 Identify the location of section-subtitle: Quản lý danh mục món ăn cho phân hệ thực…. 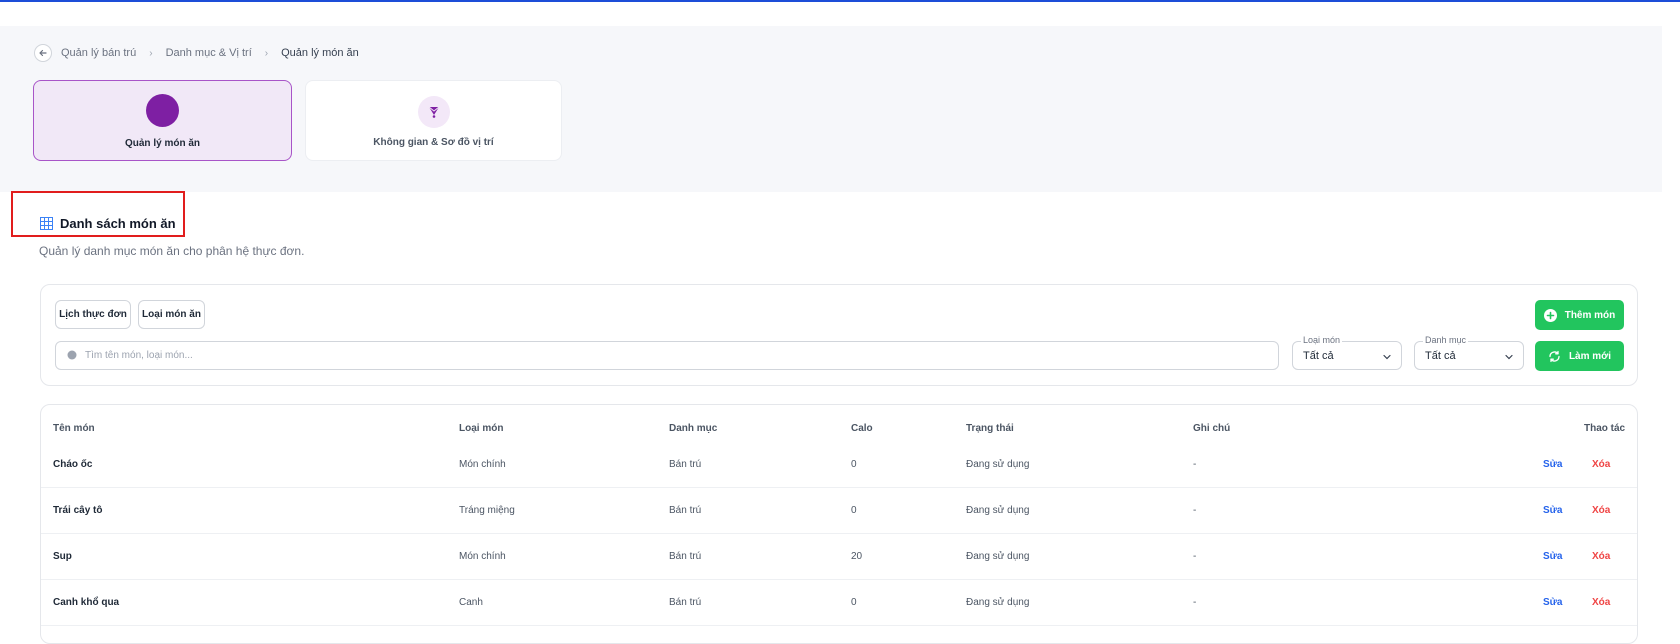
(172, 251).